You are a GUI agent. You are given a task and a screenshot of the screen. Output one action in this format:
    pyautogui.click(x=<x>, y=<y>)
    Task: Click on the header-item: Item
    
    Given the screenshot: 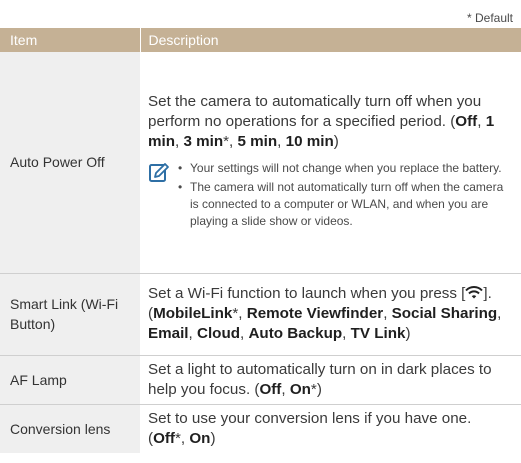 What is the action you would take?
    pyautogui.click(x=70, y=40)
    